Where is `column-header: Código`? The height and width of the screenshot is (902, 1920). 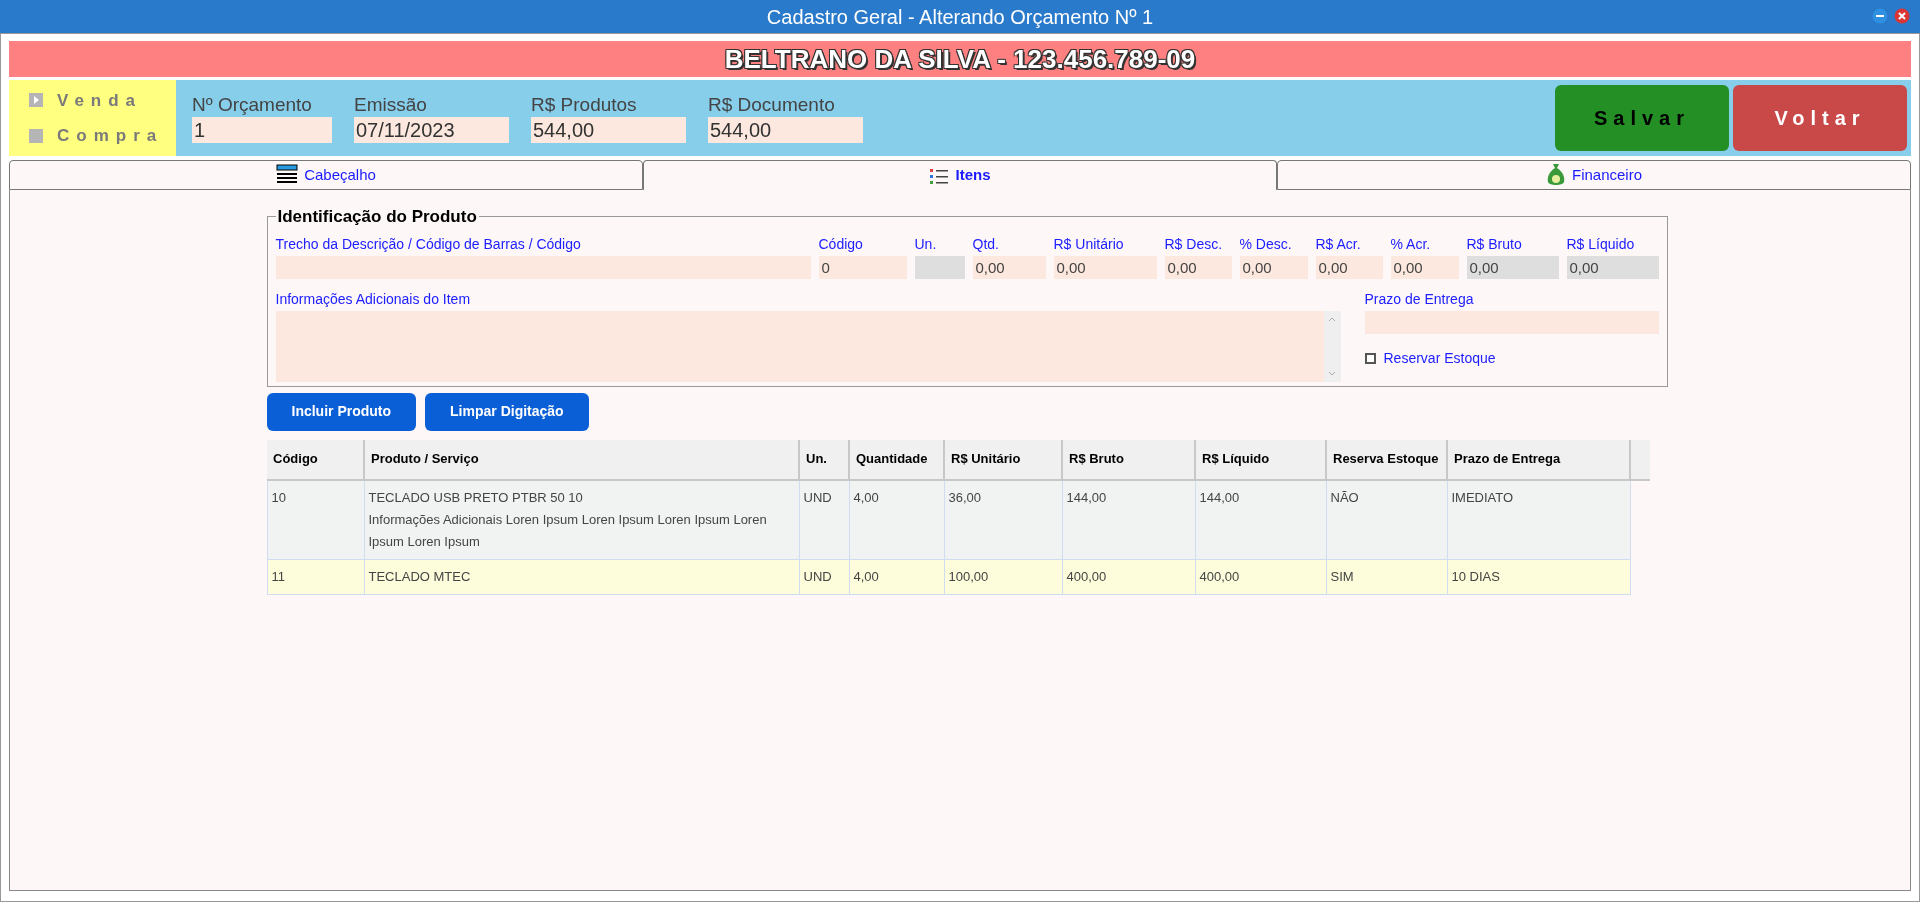
column-header: Código is located at coordinates (315, 459).